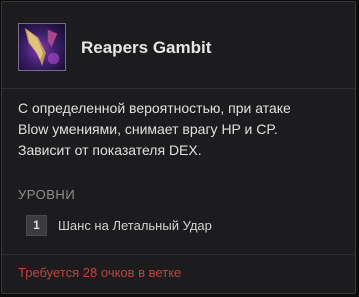 This screenshot has width=359, height=297. I want to click on skill-title: Reapers Gambit, so click(146, 47).